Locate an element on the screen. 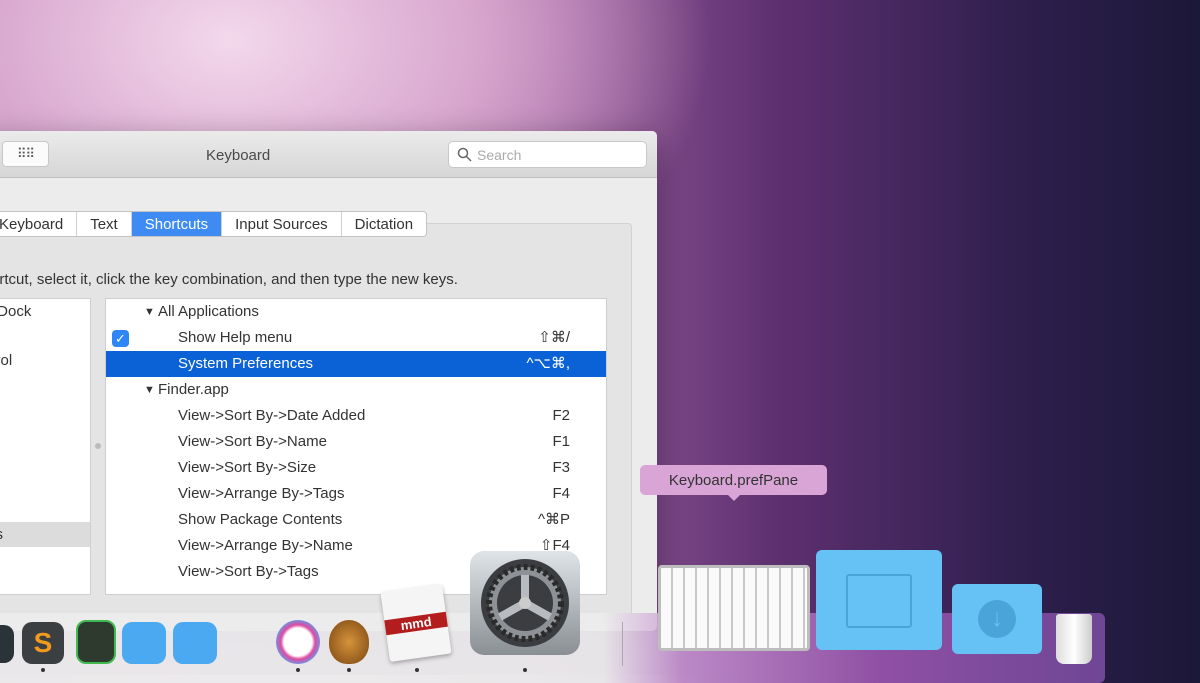 The image size is (1200, 683). checkbox: ✓ is located at coordinates (120, 338).